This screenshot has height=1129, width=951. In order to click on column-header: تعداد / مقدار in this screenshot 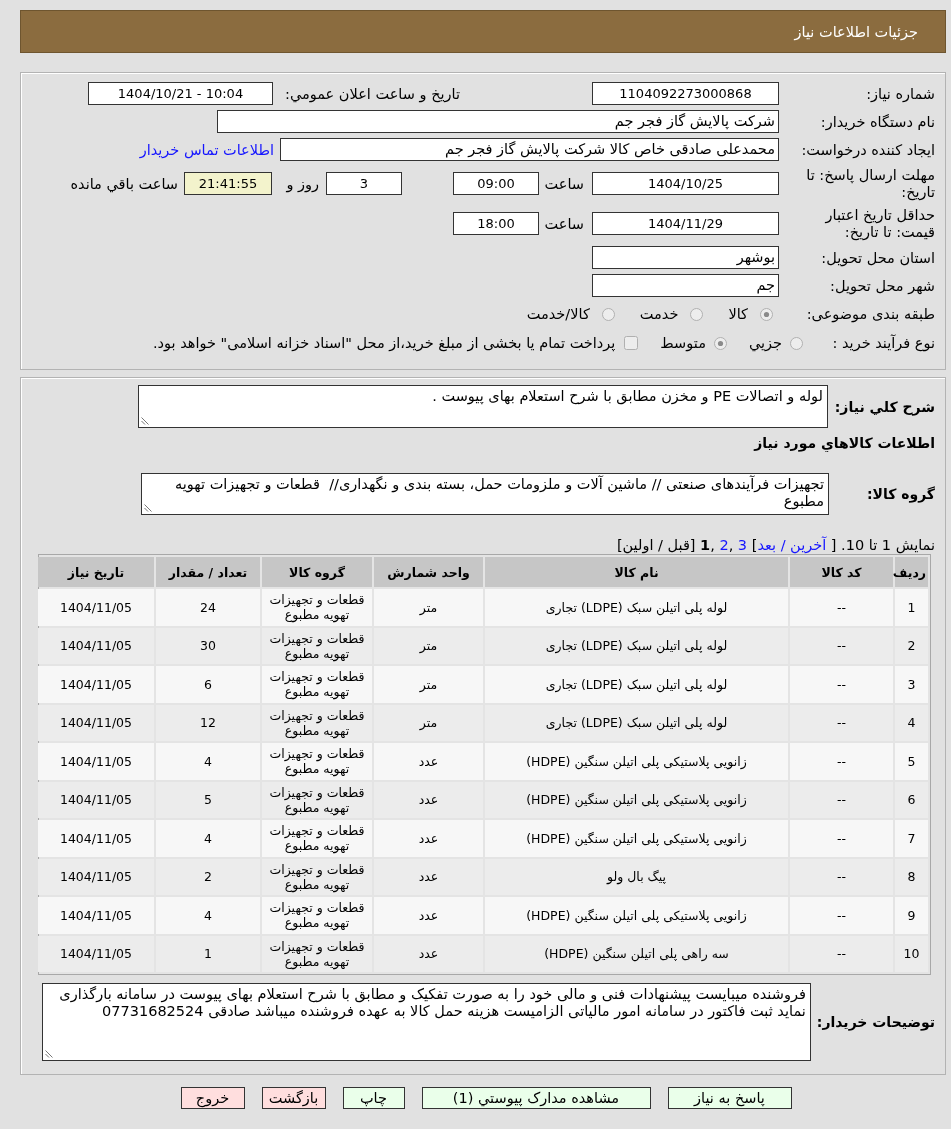, I will do `click(208, 572)`.